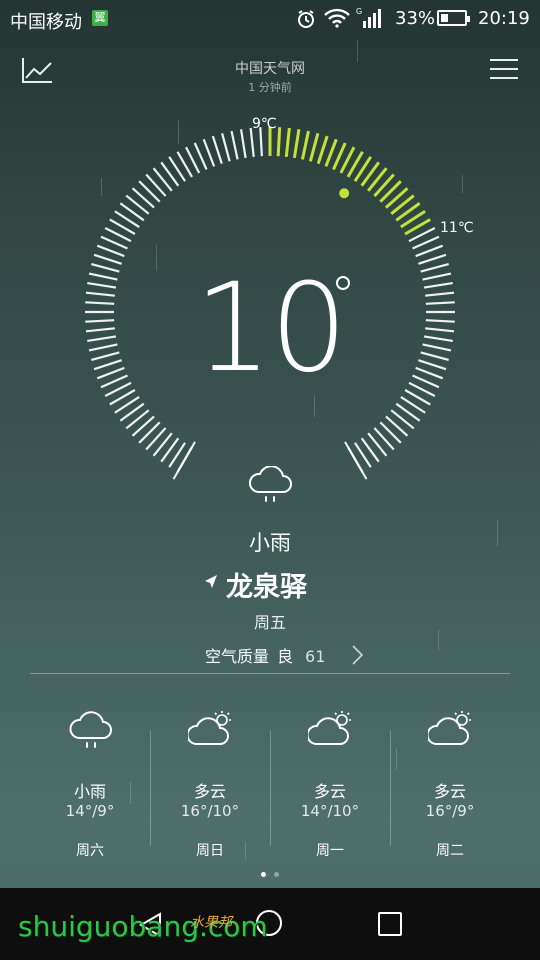  I want to click on forecast-temp-range: 14°/10°, so click(330, 811).